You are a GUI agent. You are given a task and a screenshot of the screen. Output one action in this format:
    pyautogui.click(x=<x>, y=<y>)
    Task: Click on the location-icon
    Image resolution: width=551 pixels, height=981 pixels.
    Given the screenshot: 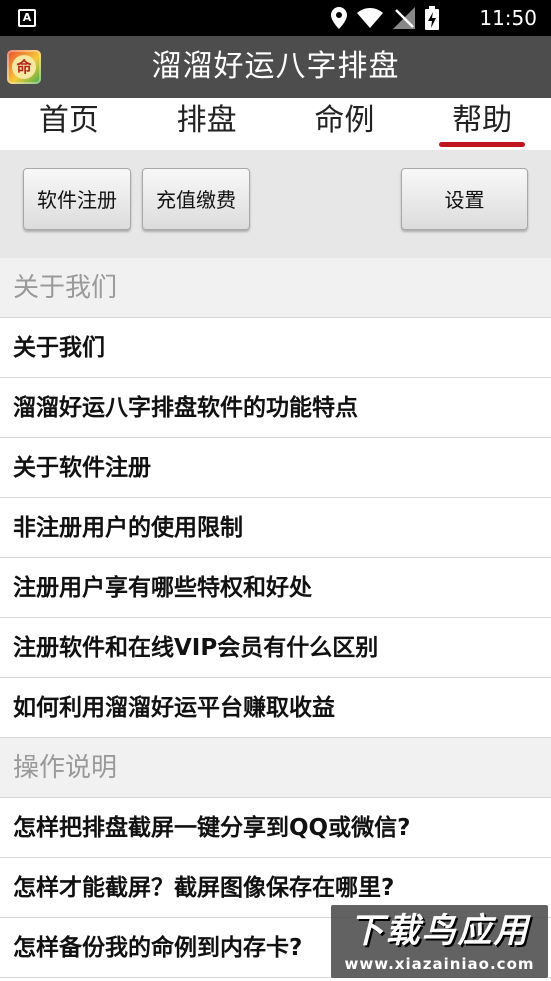 What is the action you would take?
    pyautogui.click(x=339, y=18)
    